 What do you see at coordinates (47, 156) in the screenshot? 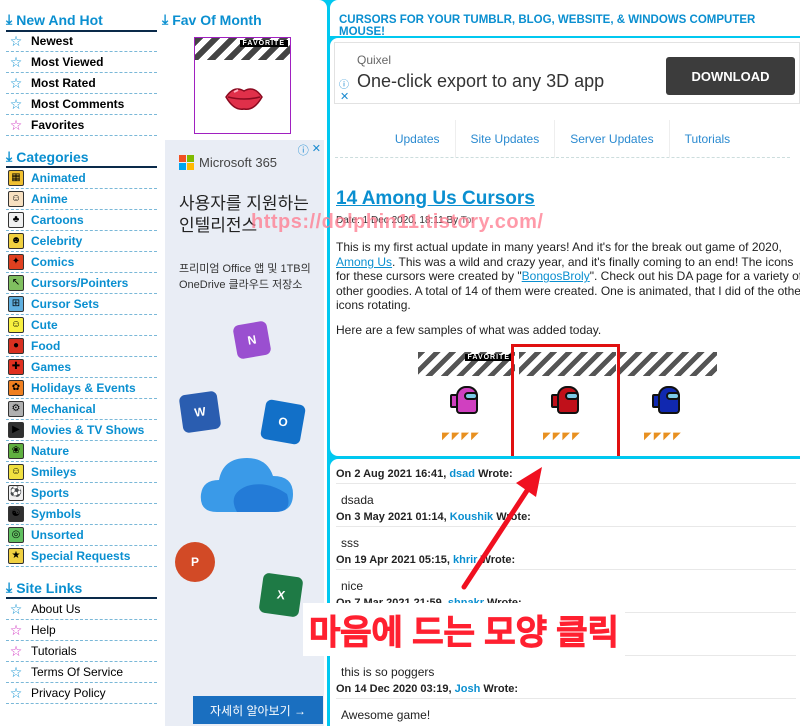
I see `categories-title: ⤓ Categories` at bounding box center [47, 156].